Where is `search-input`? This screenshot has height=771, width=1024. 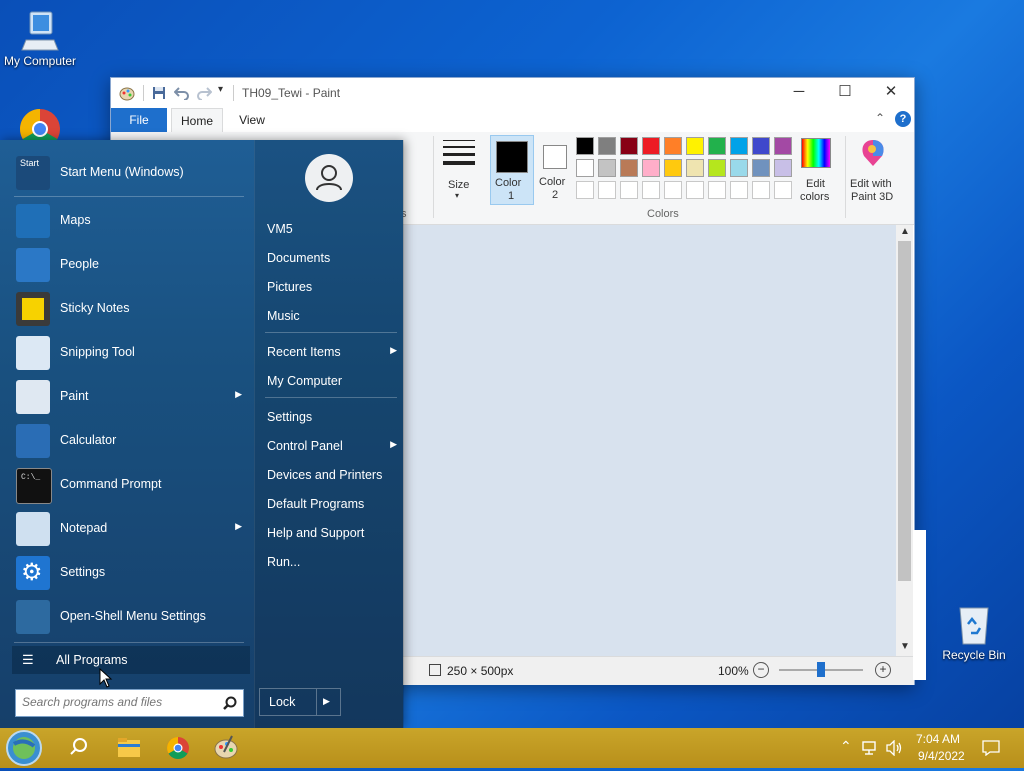
search-input is located at coordinates (118, 702).